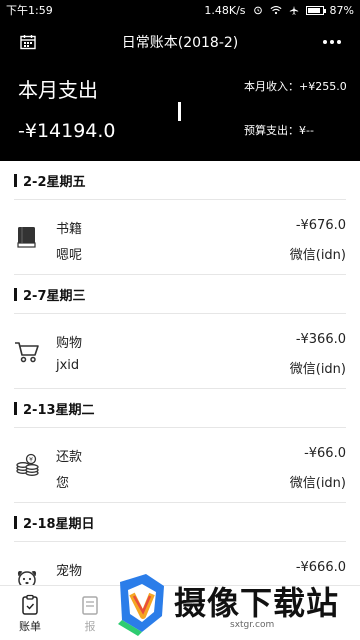  What do you see at coordinates (279, 130) in the screenshot?
I see `budget-expense: 预算支出：¥--` at bounding box center [279, 130].